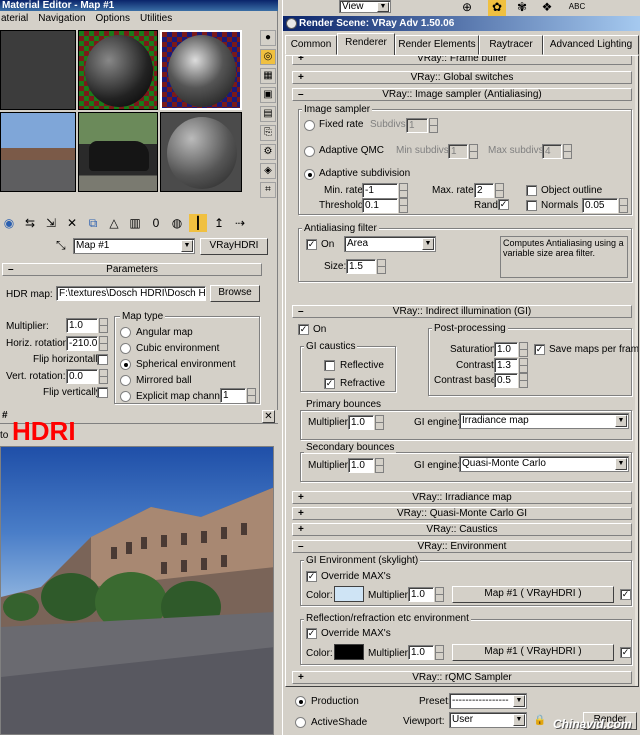 This screenshot has width=640, height=735. I want to click on aa-on-checkbox: ✓, so click(311, 244).